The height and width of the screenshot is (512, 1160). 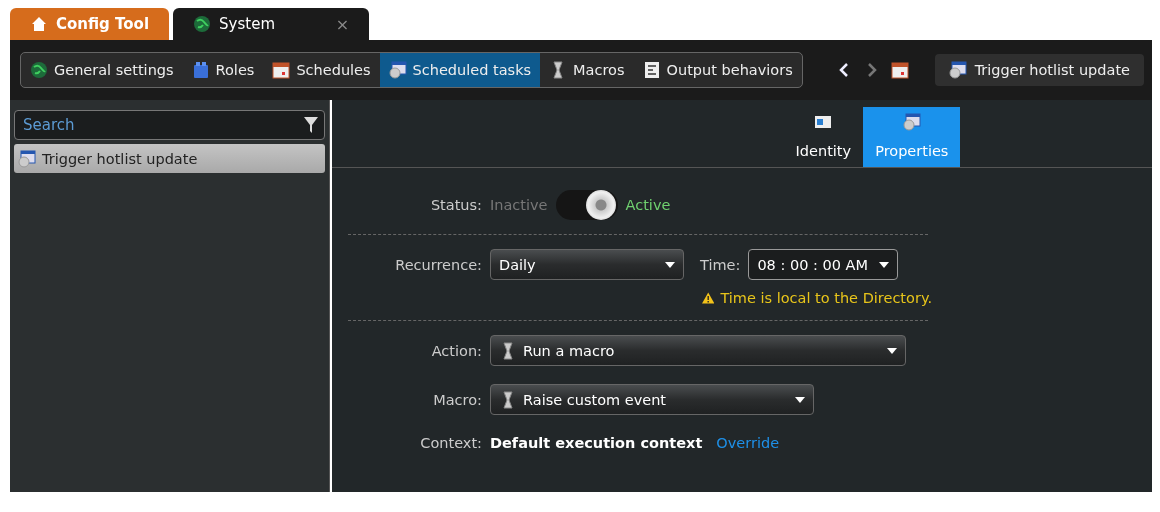 What do you see at coordinates (39, 24) in the screenshot?
I see `home-icon` at bounding box center [39, 24].